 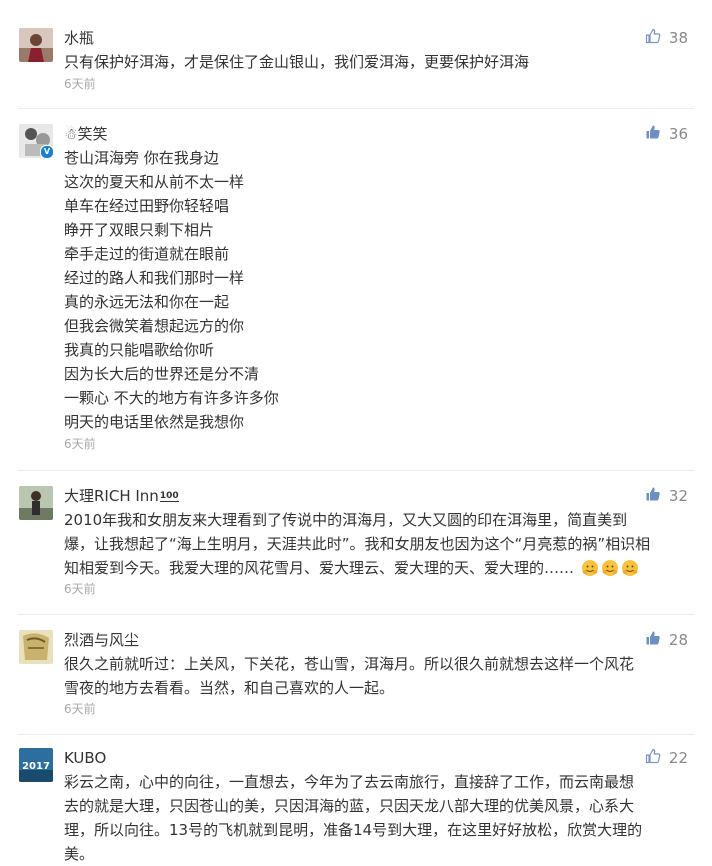 What do you see at coordinates (36, 141) in the screenshot?
I see `avatar: V` at bounding box center [36, 141].